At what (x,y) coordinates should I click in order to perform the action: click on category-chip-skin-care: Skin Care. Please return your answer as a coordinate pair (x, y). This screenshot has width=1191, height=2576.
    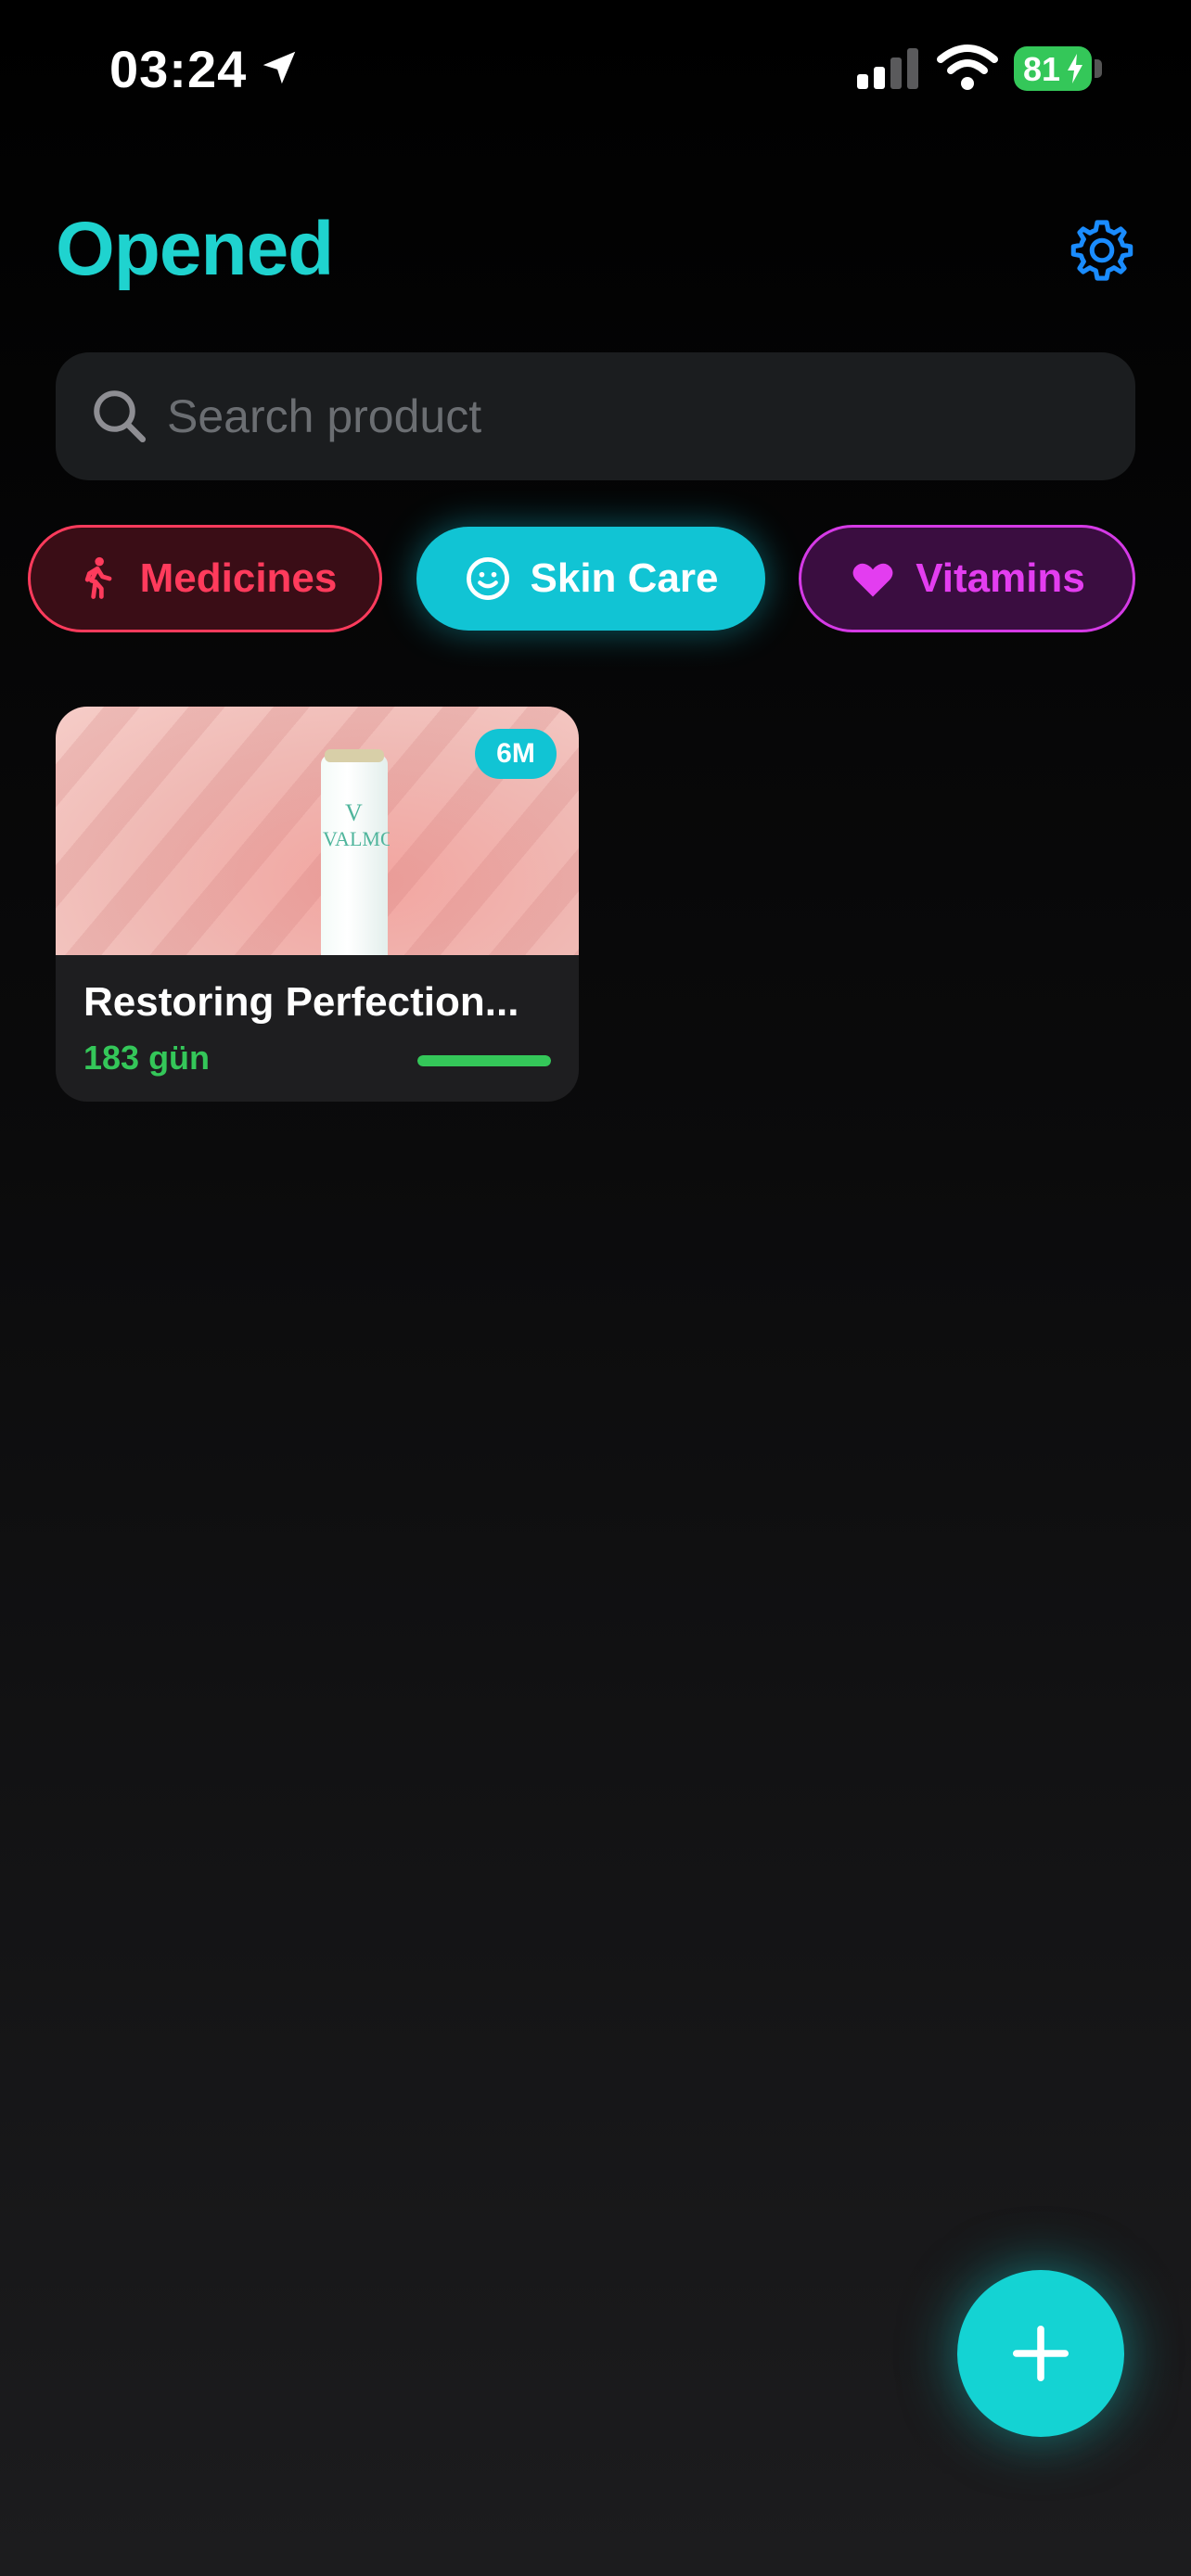
    Looking at the image, I should click on (590, 579).